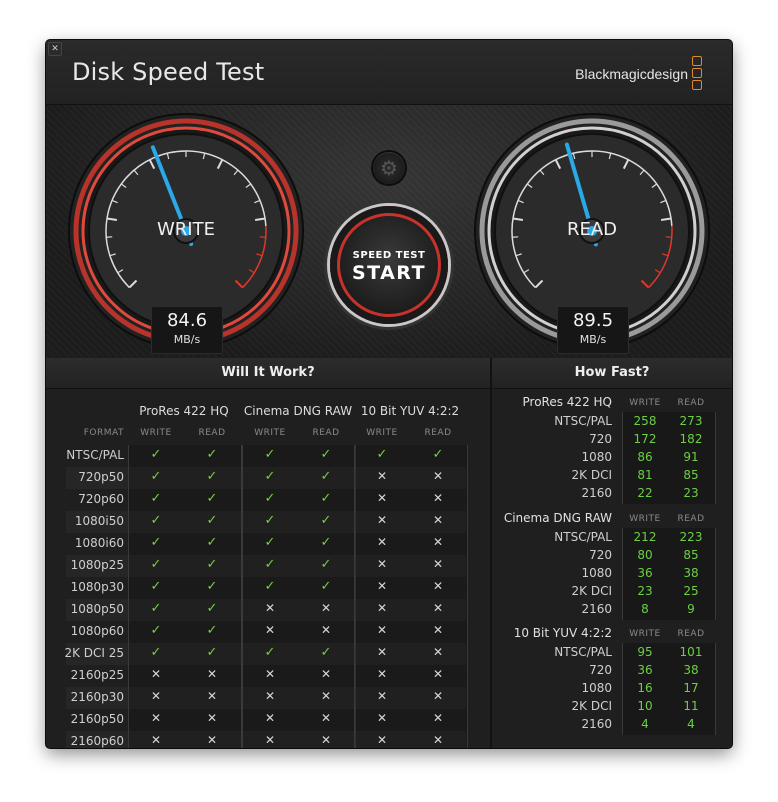  I want to click on format-group-header: ProRes 422 HQ, so click(184, 411).